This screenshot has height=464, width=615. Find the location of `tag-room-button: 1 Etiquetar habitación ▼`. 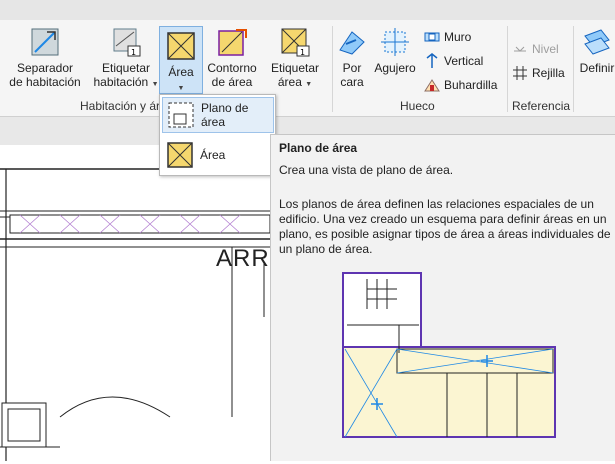

tag-room-button: 1 Etiquetar habitación ▼ is located at coordinates (126, 59).